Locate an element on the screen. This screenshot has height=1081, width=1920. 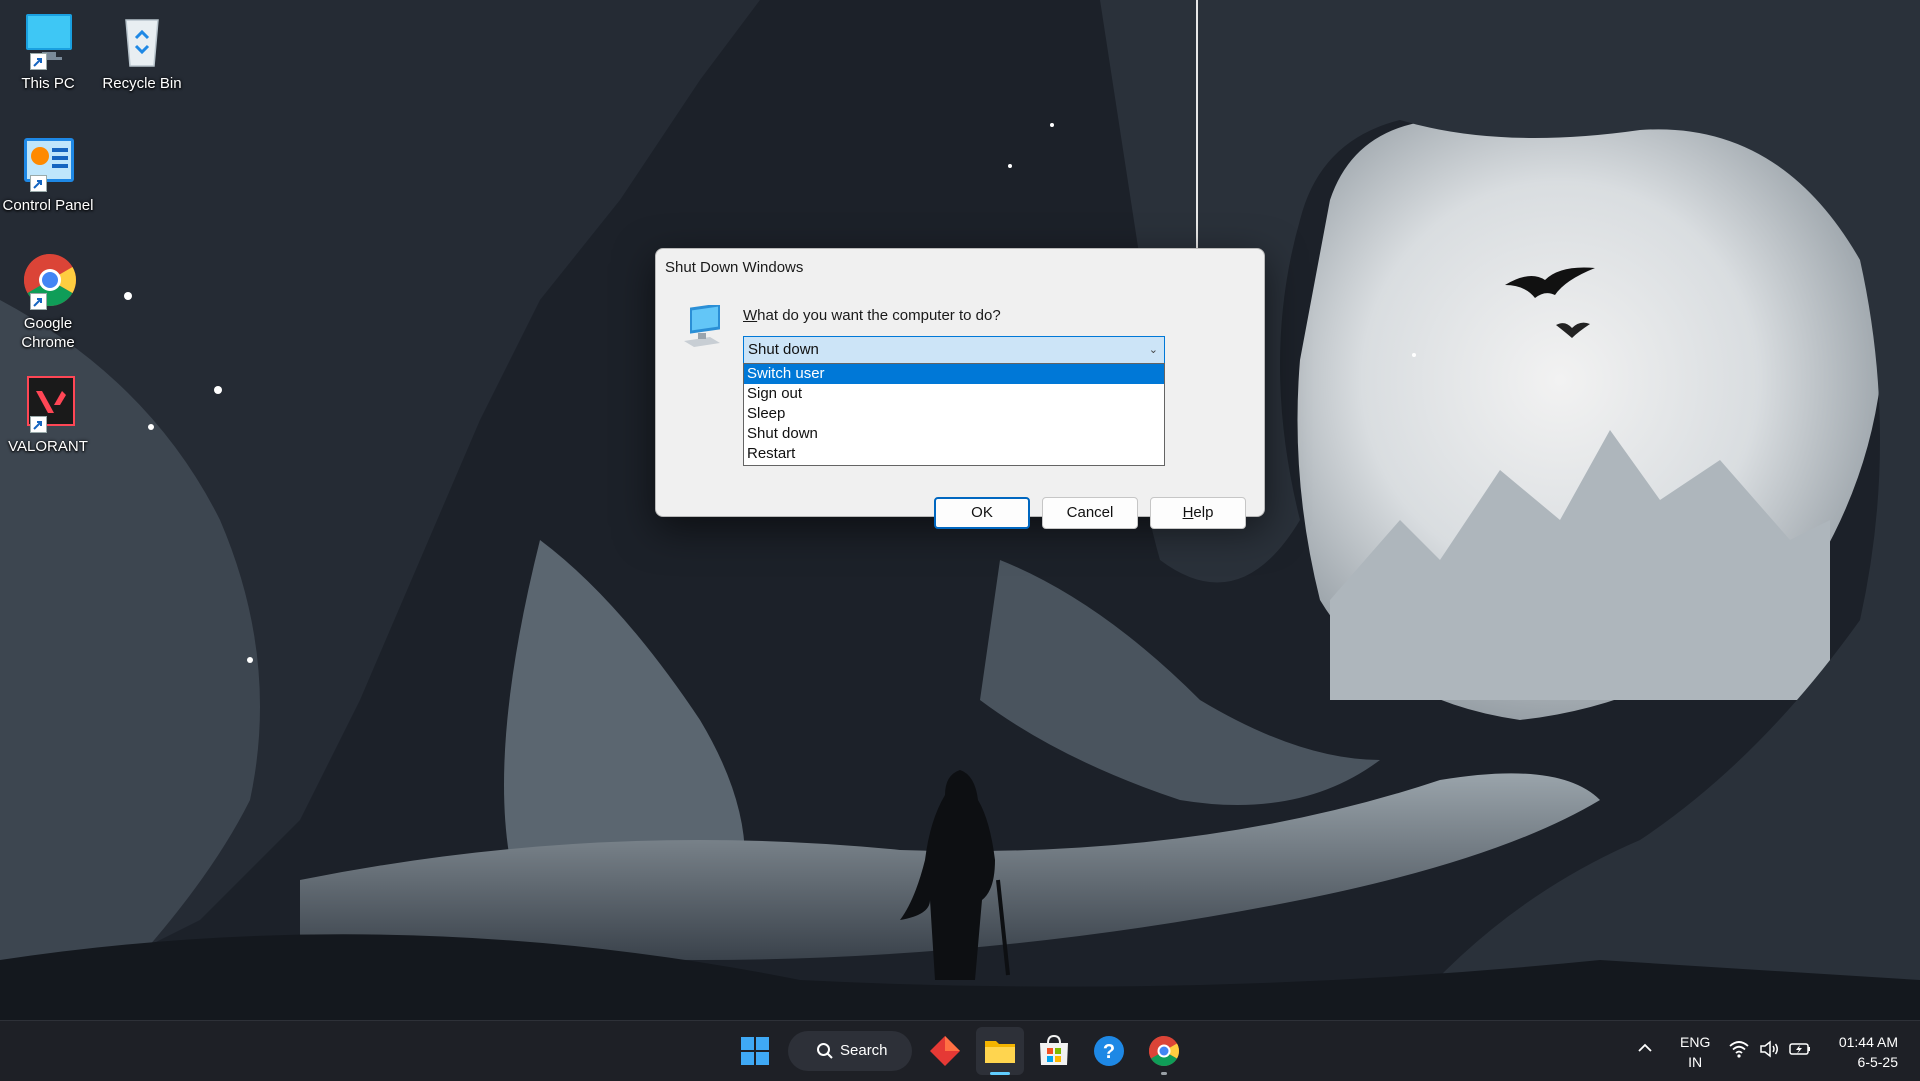
microsoft-store-icon is located at coordinates (1054, 1049).